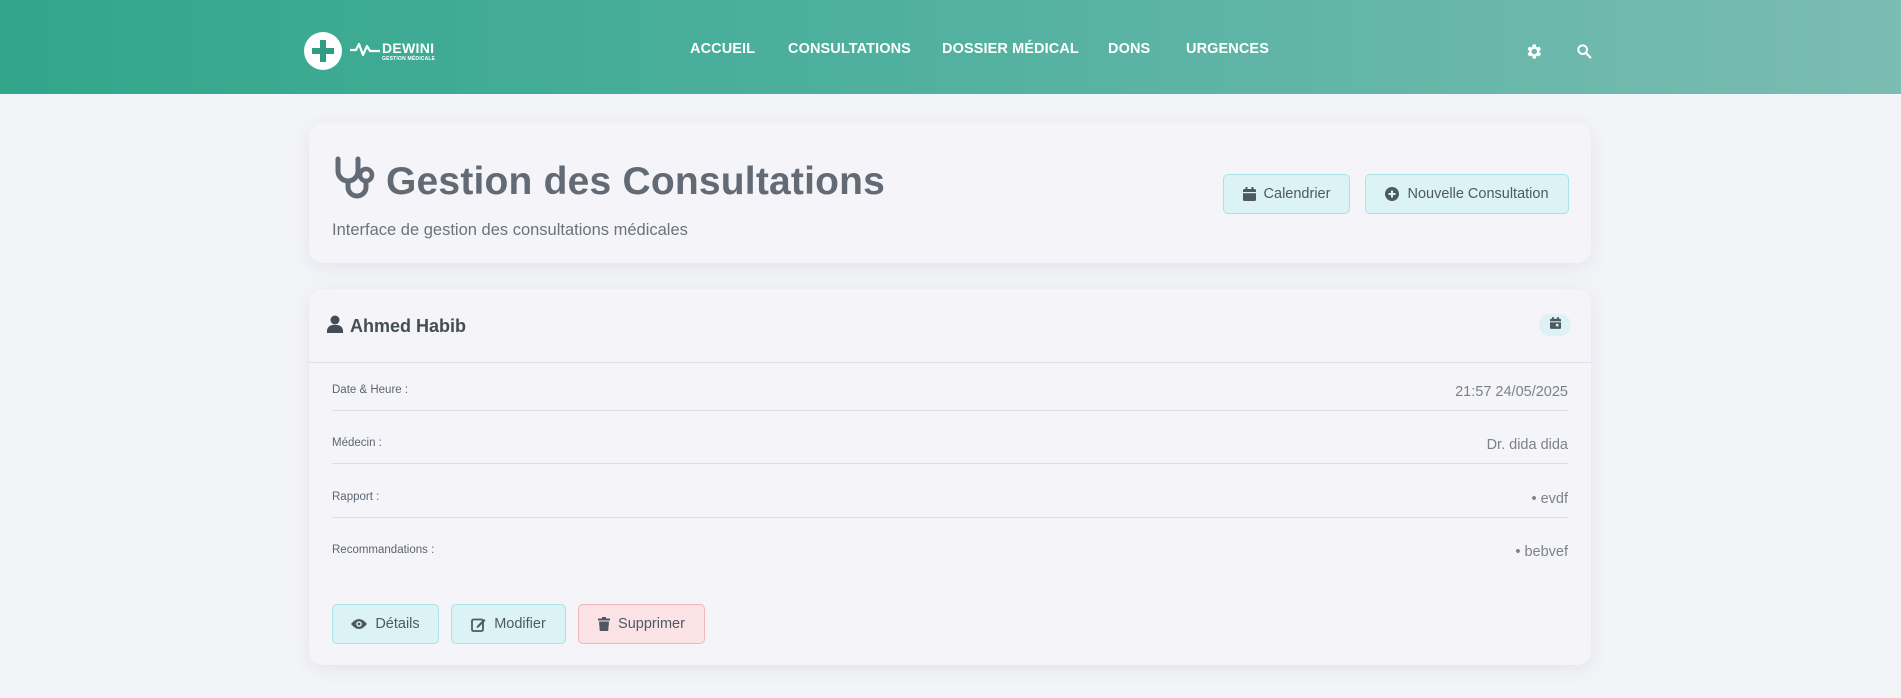 Image resolution: width=1901 pixels, height=698 pixels. I want to click on page-title-row: Gestion des Consultations, so click(608, 181).